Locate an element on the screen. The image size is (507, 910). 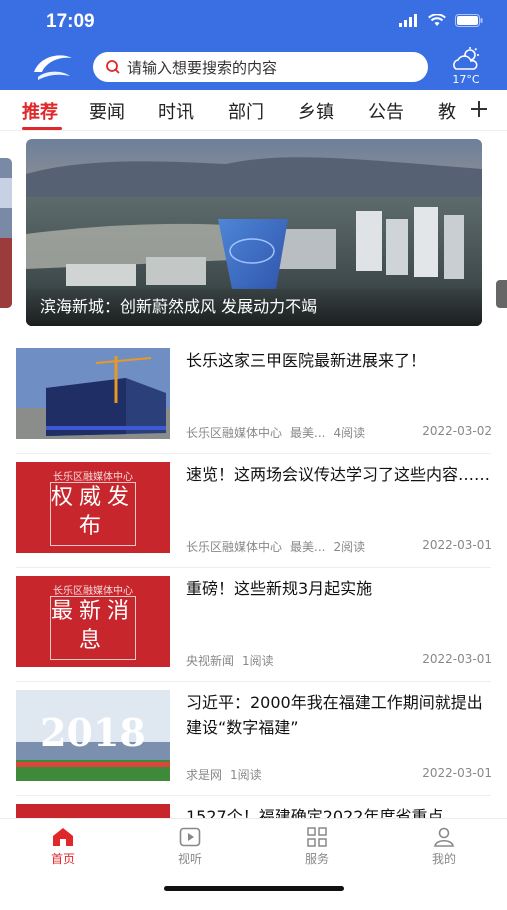
news-date: 2022-03-02 is located at coordinates (457, 431).